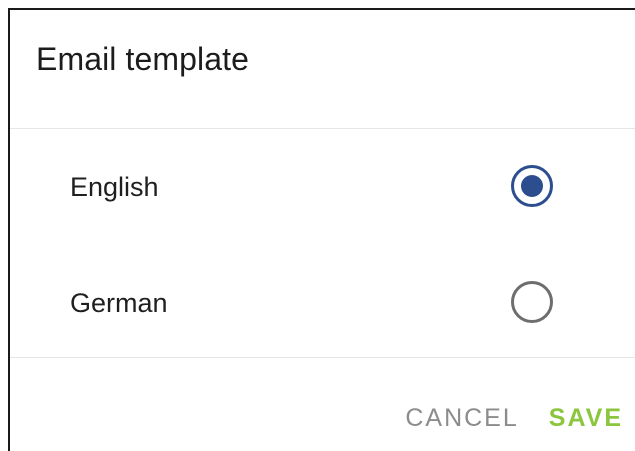 The height and width of the screenshot is (451, 635). Describe the element at coordinates (322, 303) in the screenshot. I see `option-german: German` at that location.